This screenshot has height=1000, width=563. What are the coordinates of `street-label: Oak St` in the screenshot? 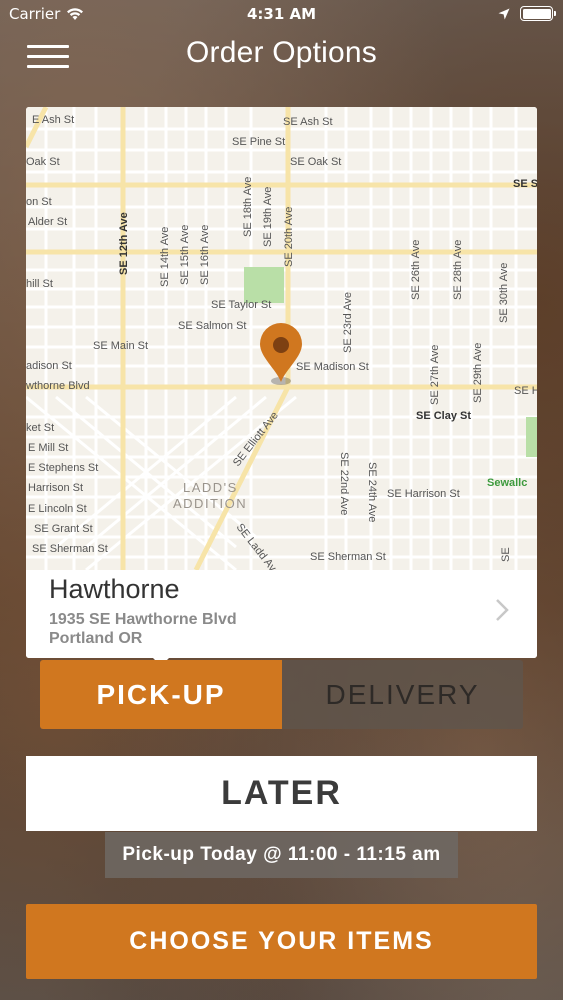 It's located at (43, 162).